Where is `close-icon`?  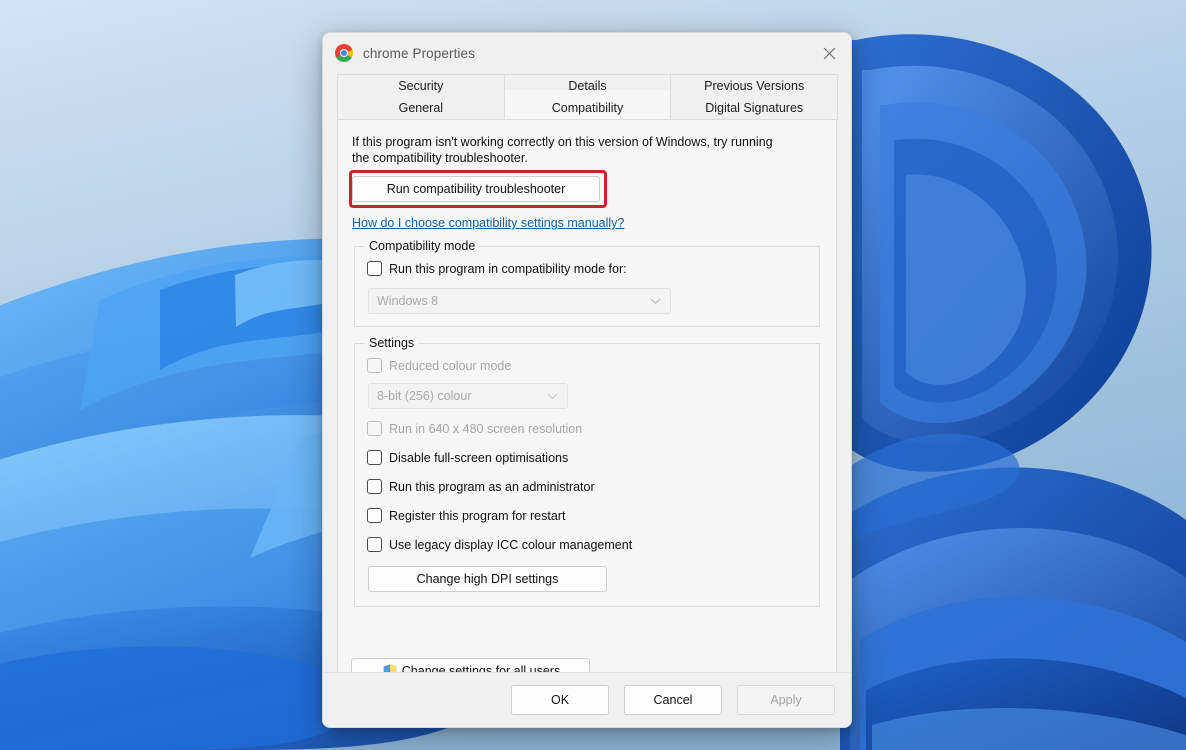
close-icon is located at coordinates (829, 53).